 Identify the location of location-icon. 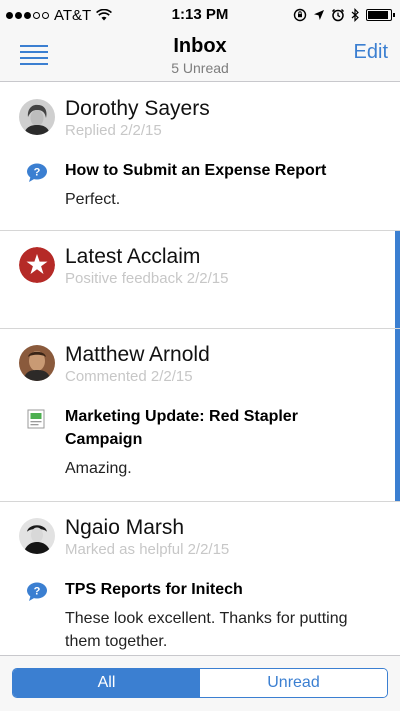
(319, 15).